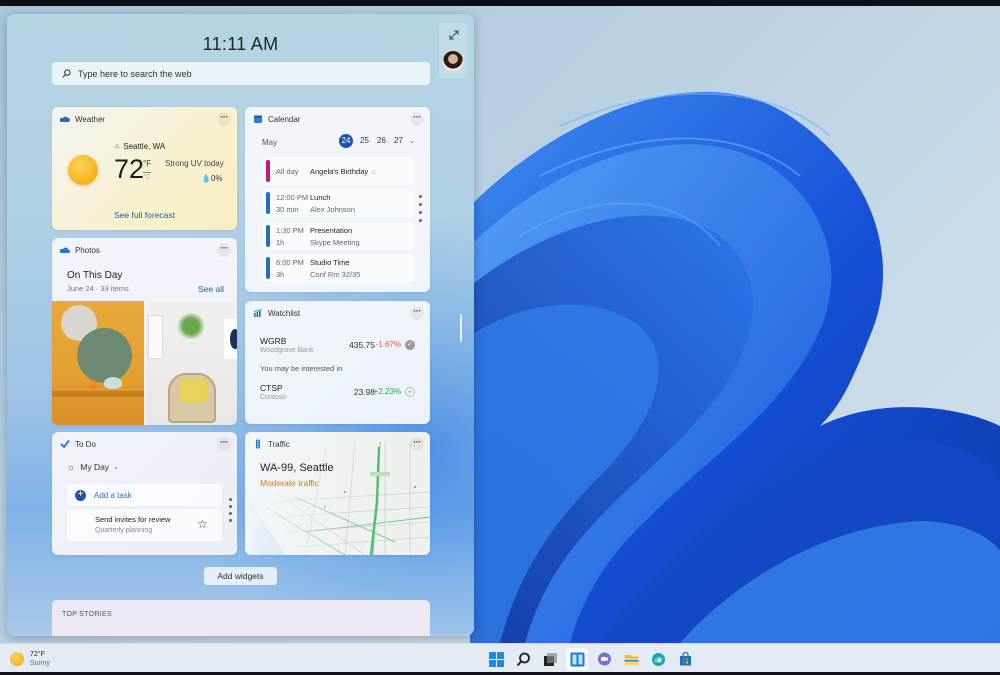 The height and width of the screenshot is (675, 1000). I want to click on user-avatar, so click(453, 61).